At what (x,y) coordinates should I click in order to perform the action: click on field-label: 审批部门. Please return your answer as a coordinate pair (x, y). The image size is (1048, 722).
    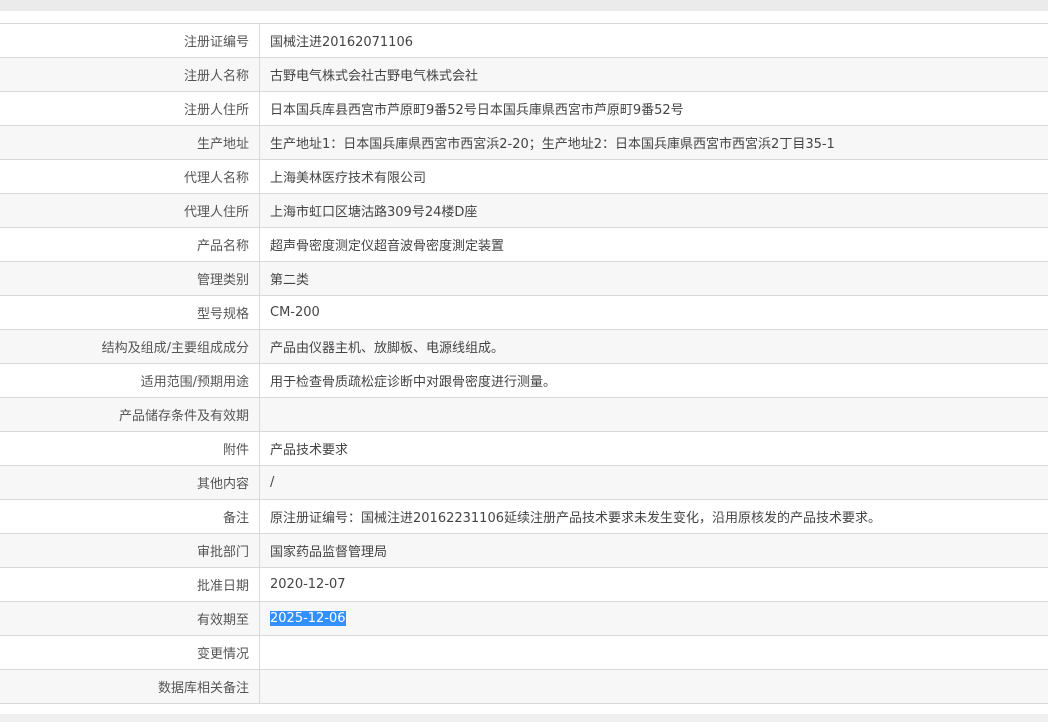
    Looking at the image, I should click on (130, 550).